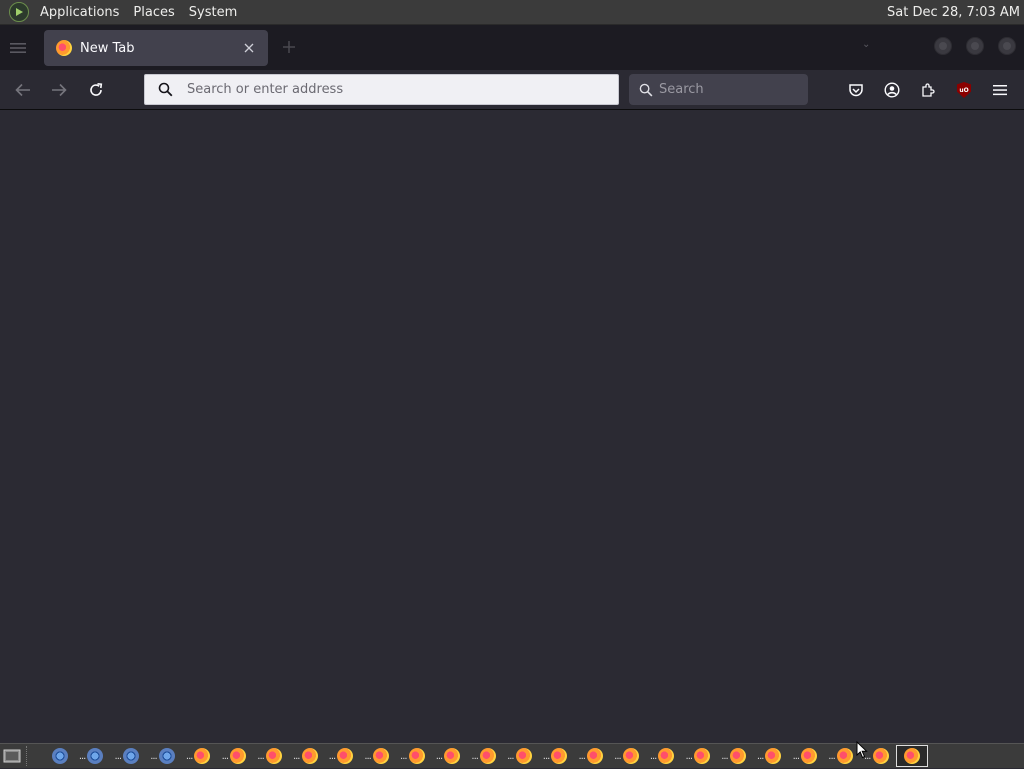  I want to click on close-window-button, so click(1007, 46).